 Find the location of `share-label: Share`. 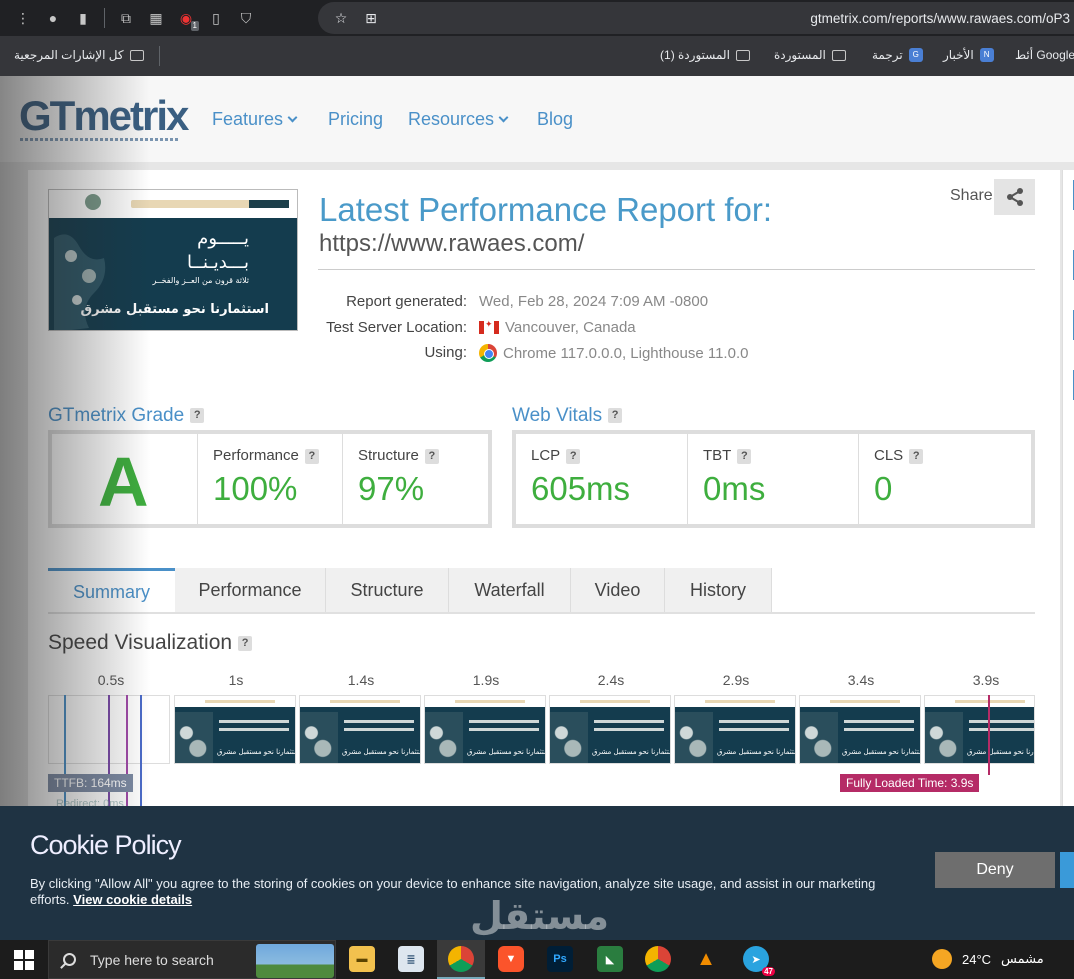

share-label: Share is located at coordinates (971, 195).